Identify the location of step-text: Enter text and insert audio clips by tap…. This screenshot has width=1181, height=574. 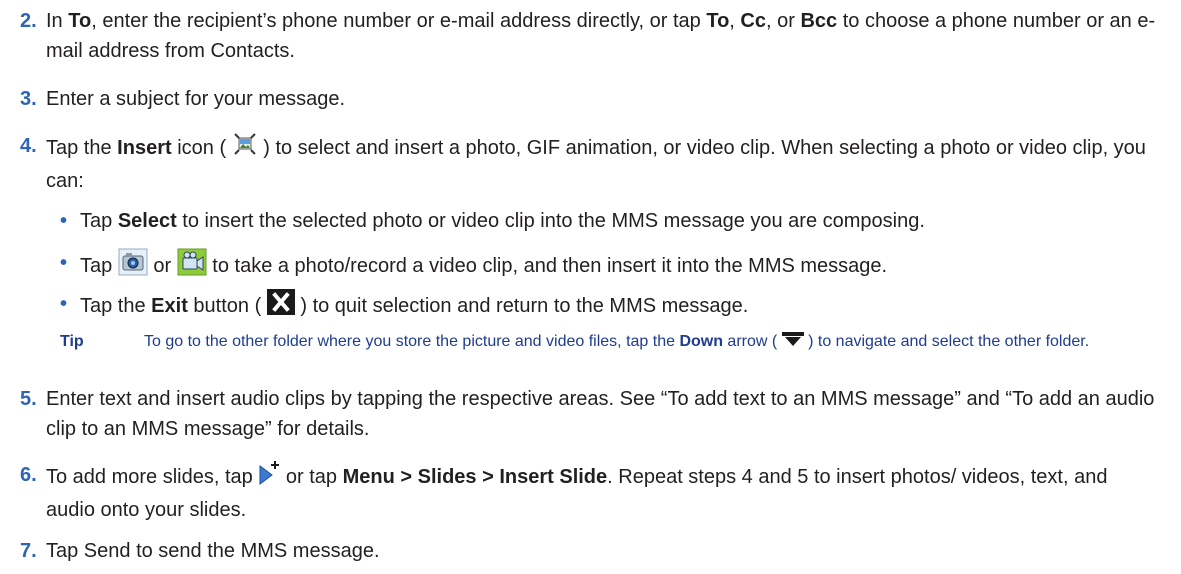
(600, 414).